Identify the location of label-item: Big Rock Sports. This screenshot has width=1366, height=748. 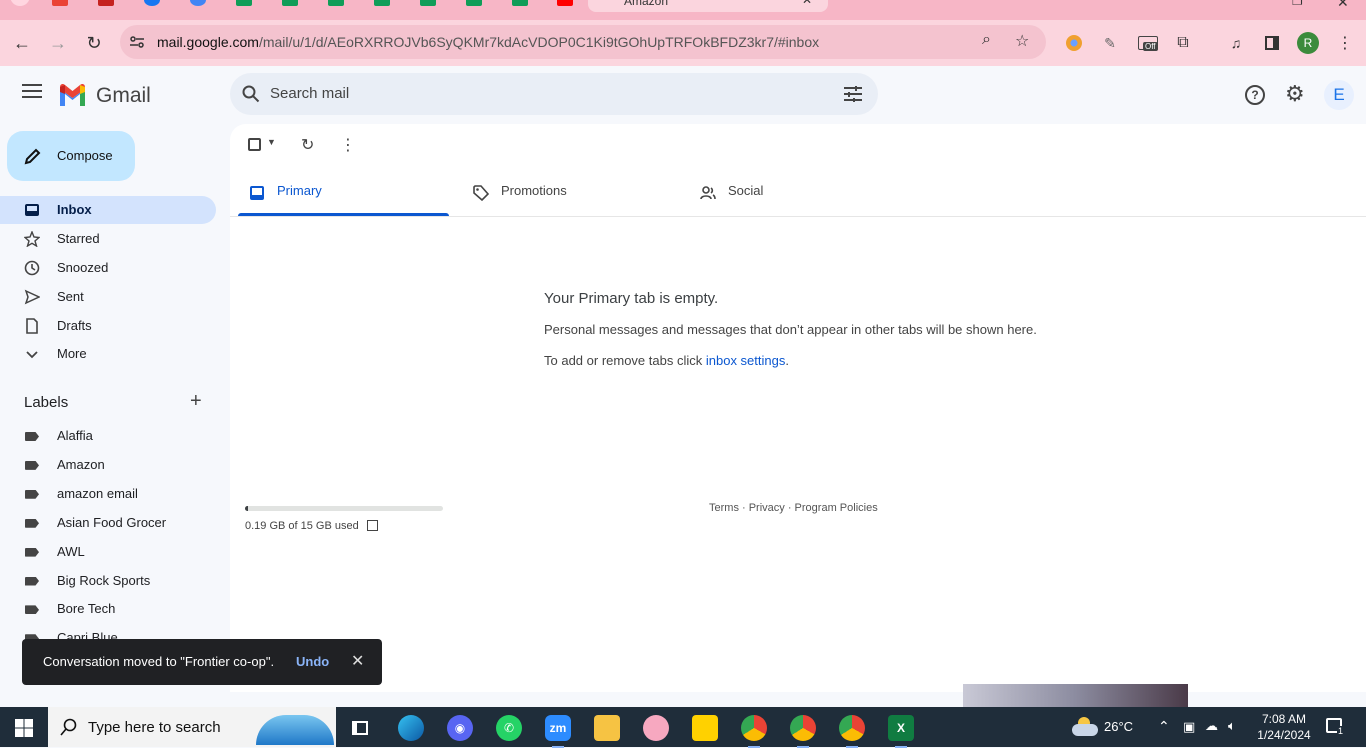
(108, 581).